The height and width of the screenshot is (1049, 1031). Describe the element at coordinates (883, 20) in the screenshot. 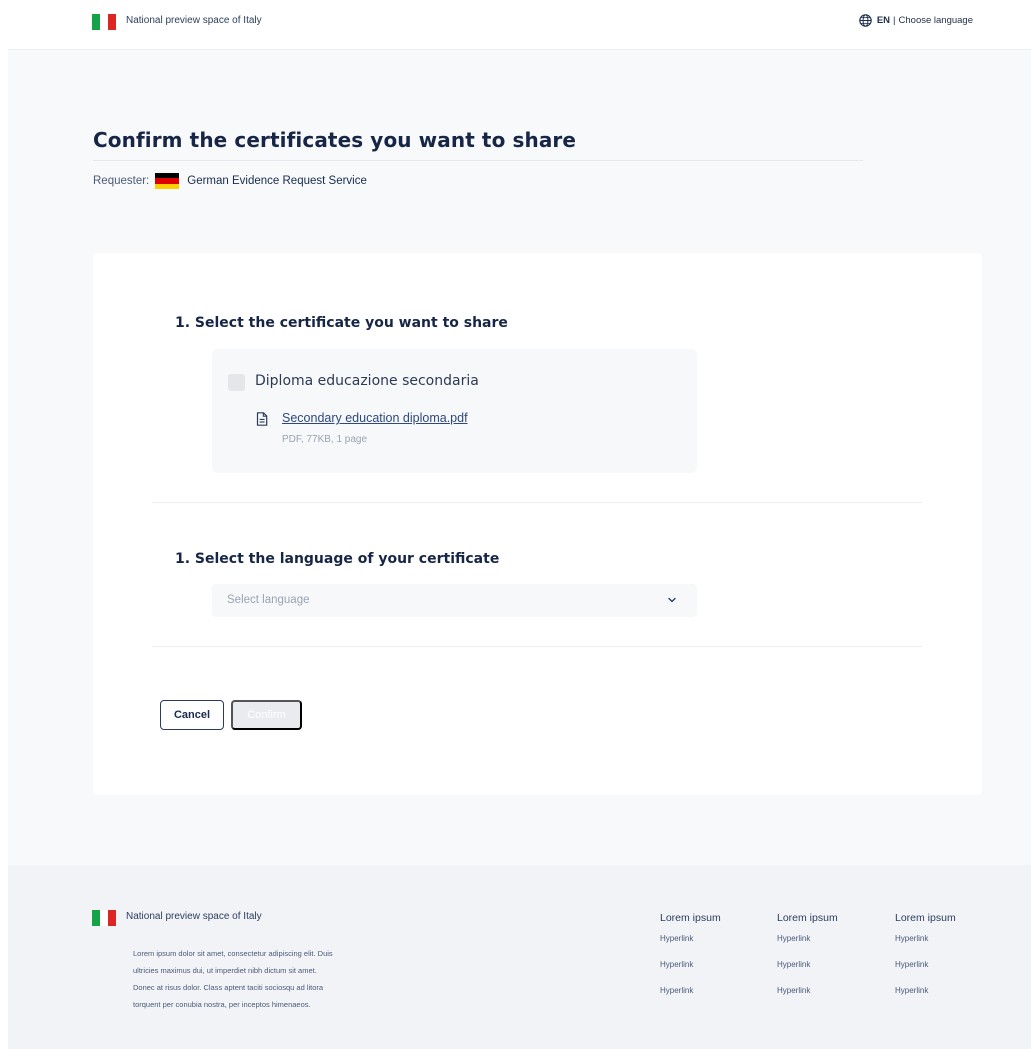

I see `language-code: EN` at that location.